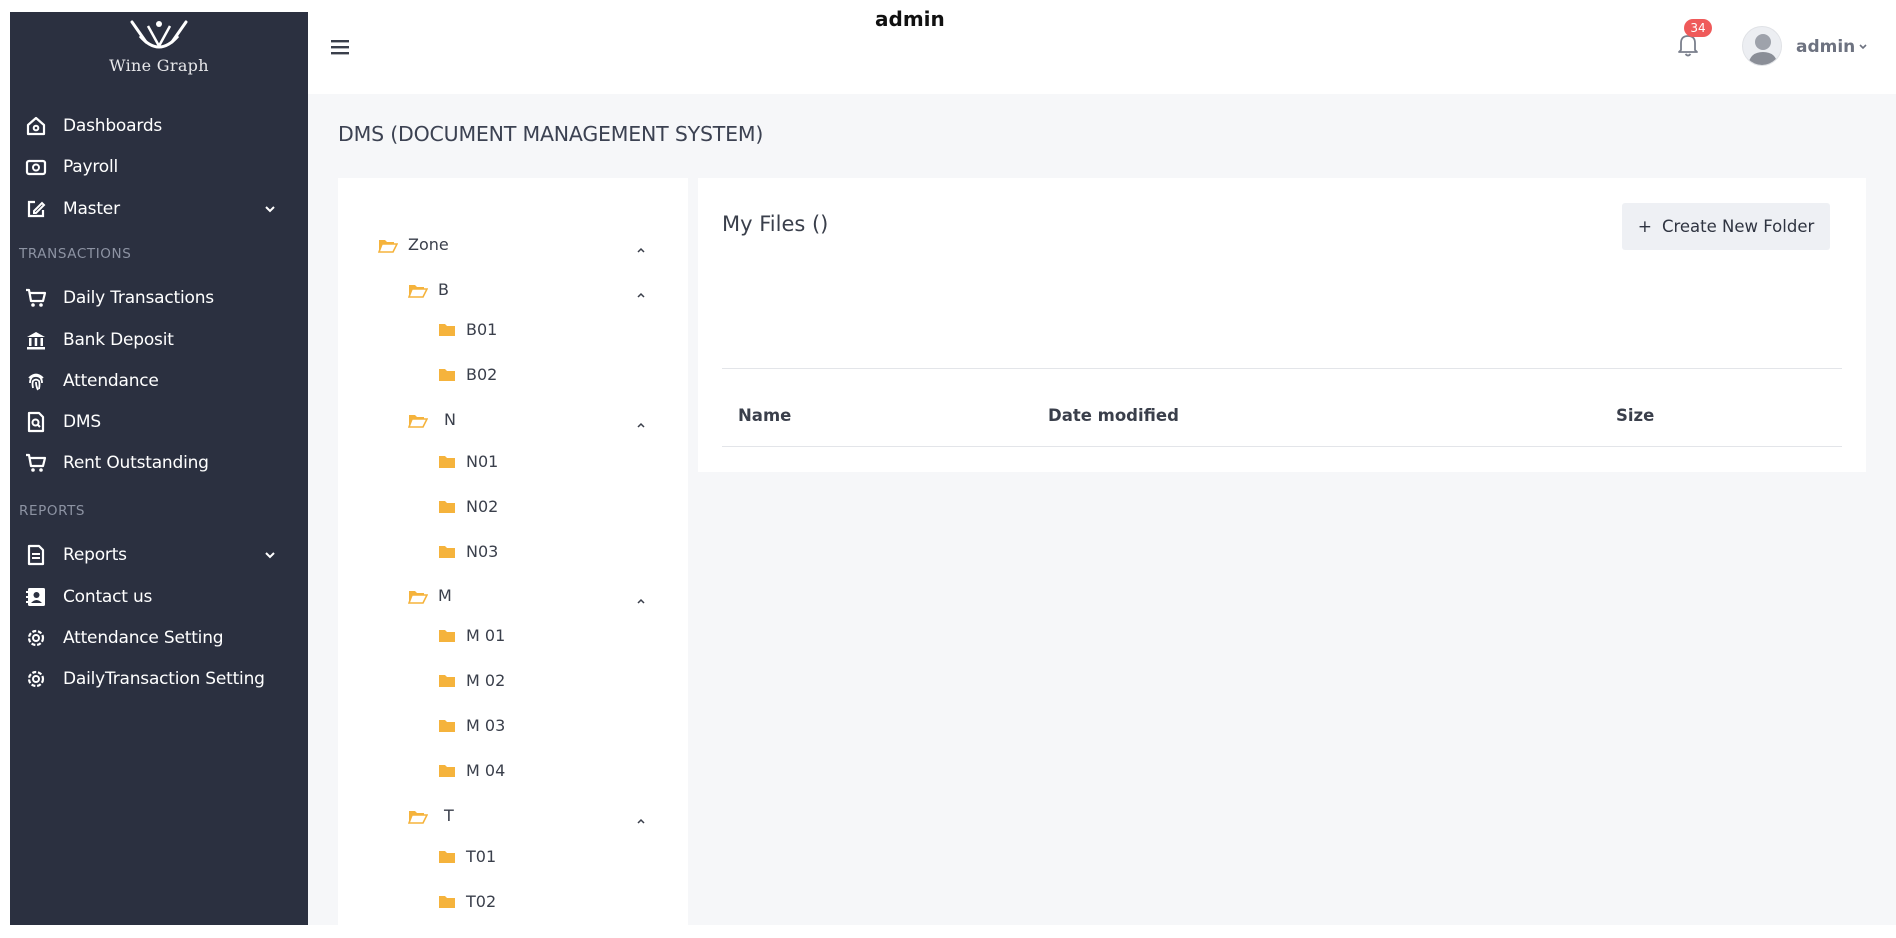 The height and width of the screenshot is (938, 1896). I want to click on wine-graph-logo-icon, so click(159, 34).